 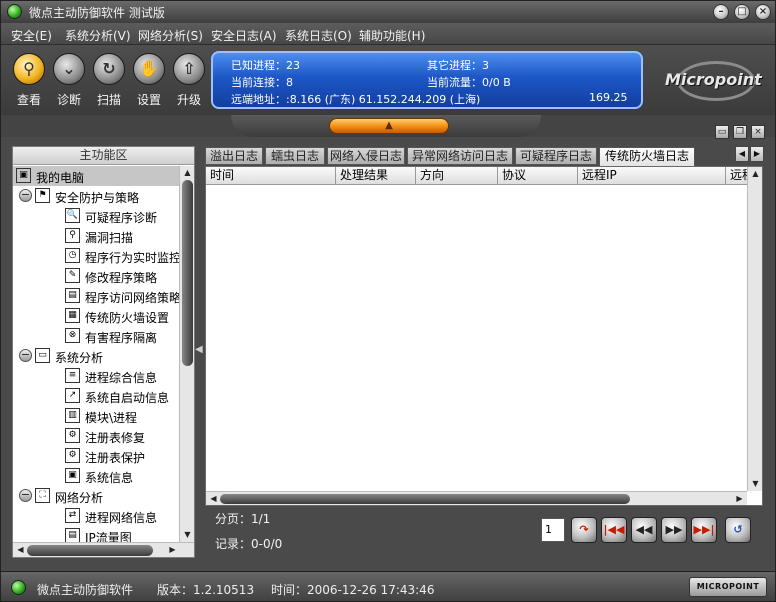 What do you see at coordinates (742, 12) in the screenshot?
I see `maximize-button: □` at bounding box center [742, 12].